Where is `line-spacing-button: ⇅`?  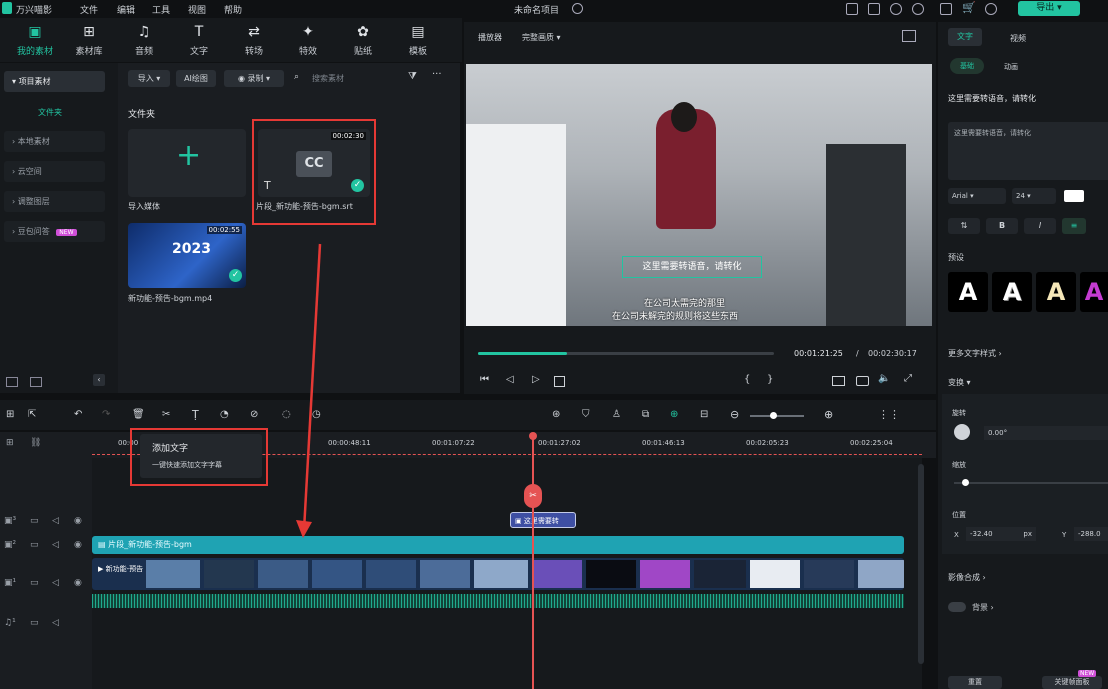
line-spacing-button: ⇅ is located at coordinates (964, 226).